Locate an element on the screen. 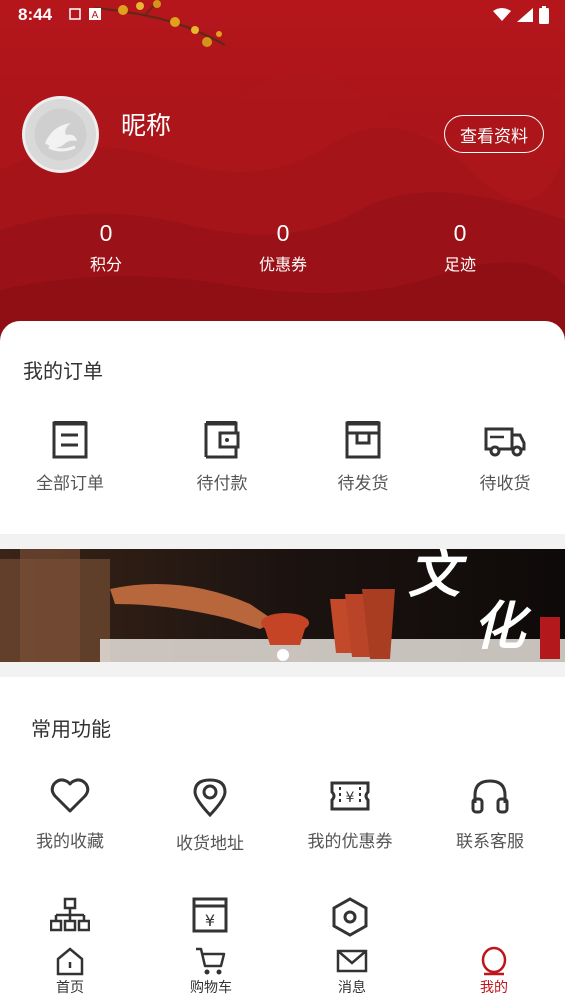 This screenshot has width=565, height=1004. nav-cart: 购物车 is located at coordinates (211, 971).